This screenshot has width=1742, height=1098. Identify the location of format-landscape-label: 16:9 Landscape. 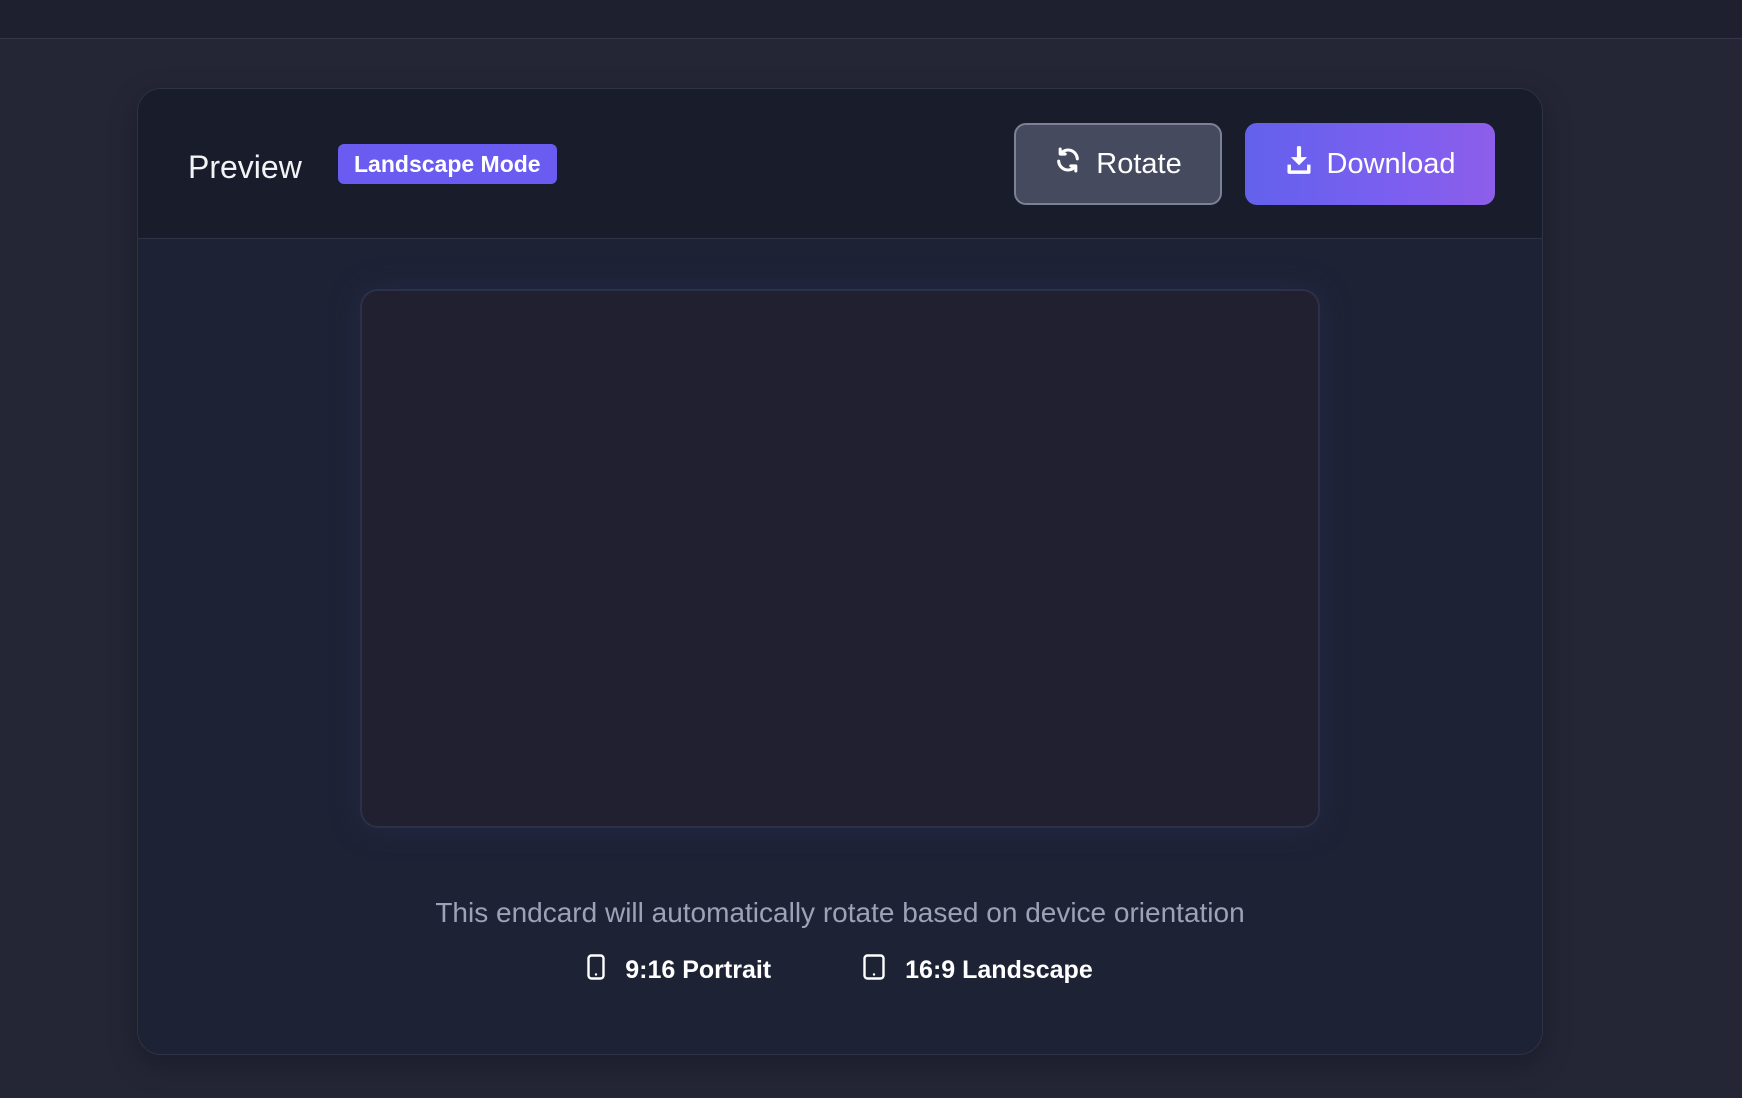
(999, 970).